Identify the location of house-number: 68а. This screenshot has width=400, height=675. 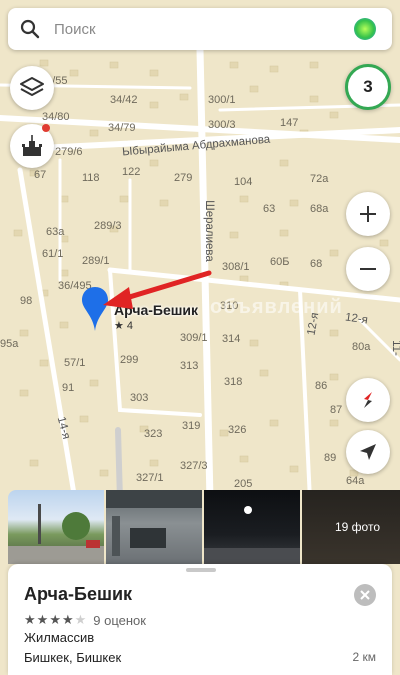
(319, 209).